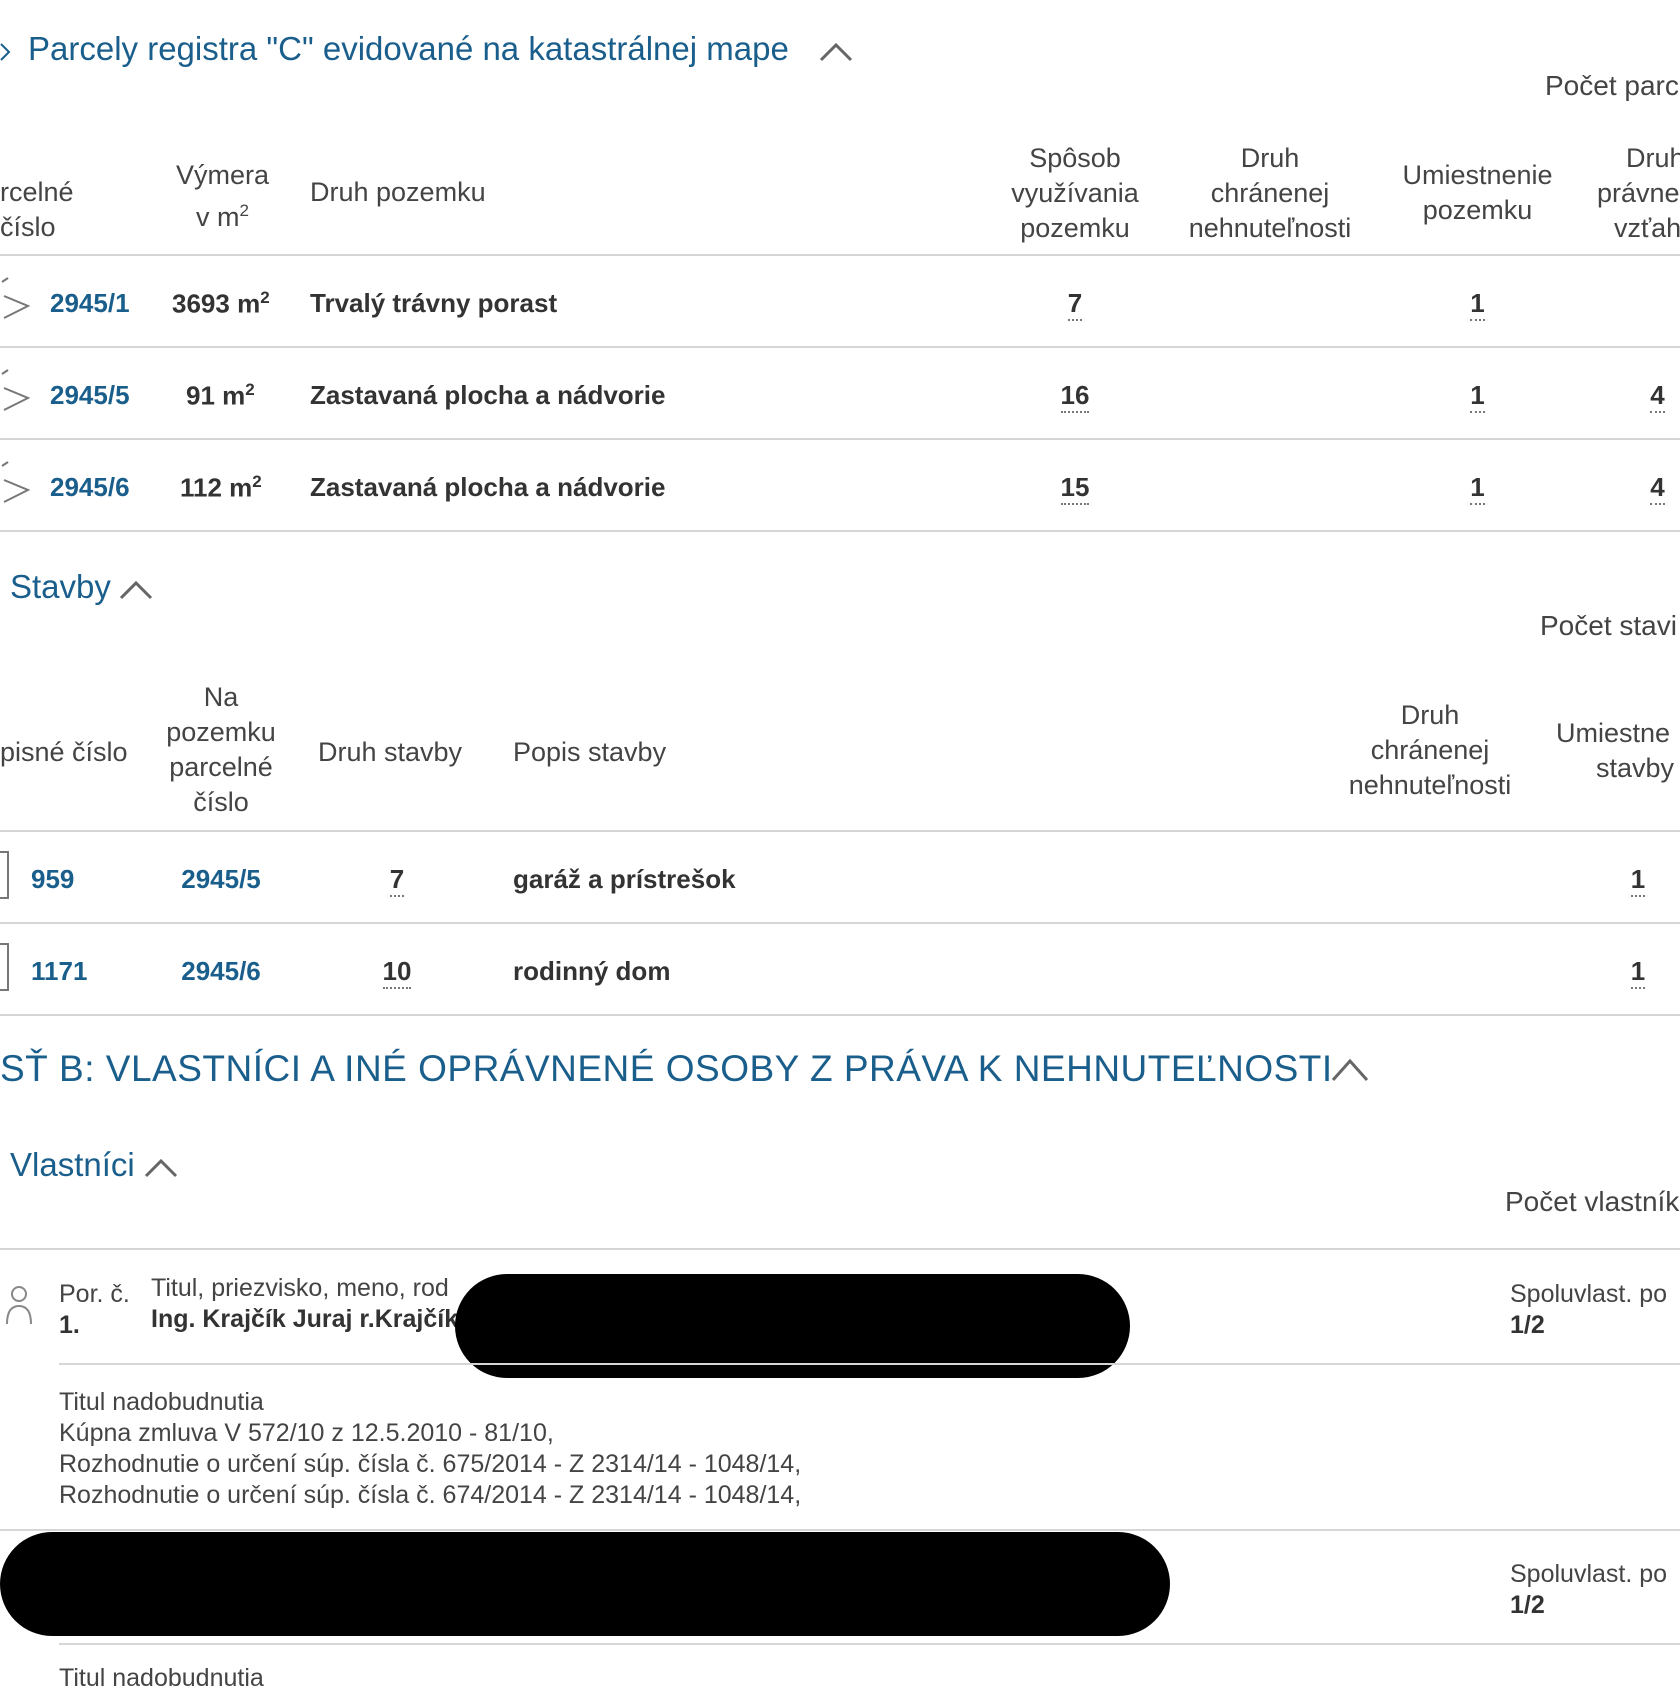  I want to click on land-use-code: 16, so click(1075, 396).